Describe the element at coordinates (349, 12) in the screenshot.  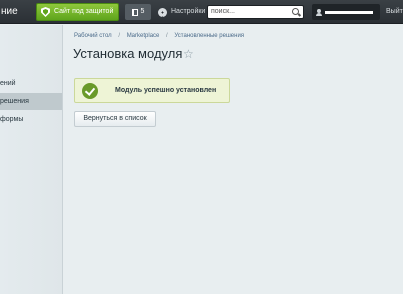
I see `user-name-redacted` at that location.